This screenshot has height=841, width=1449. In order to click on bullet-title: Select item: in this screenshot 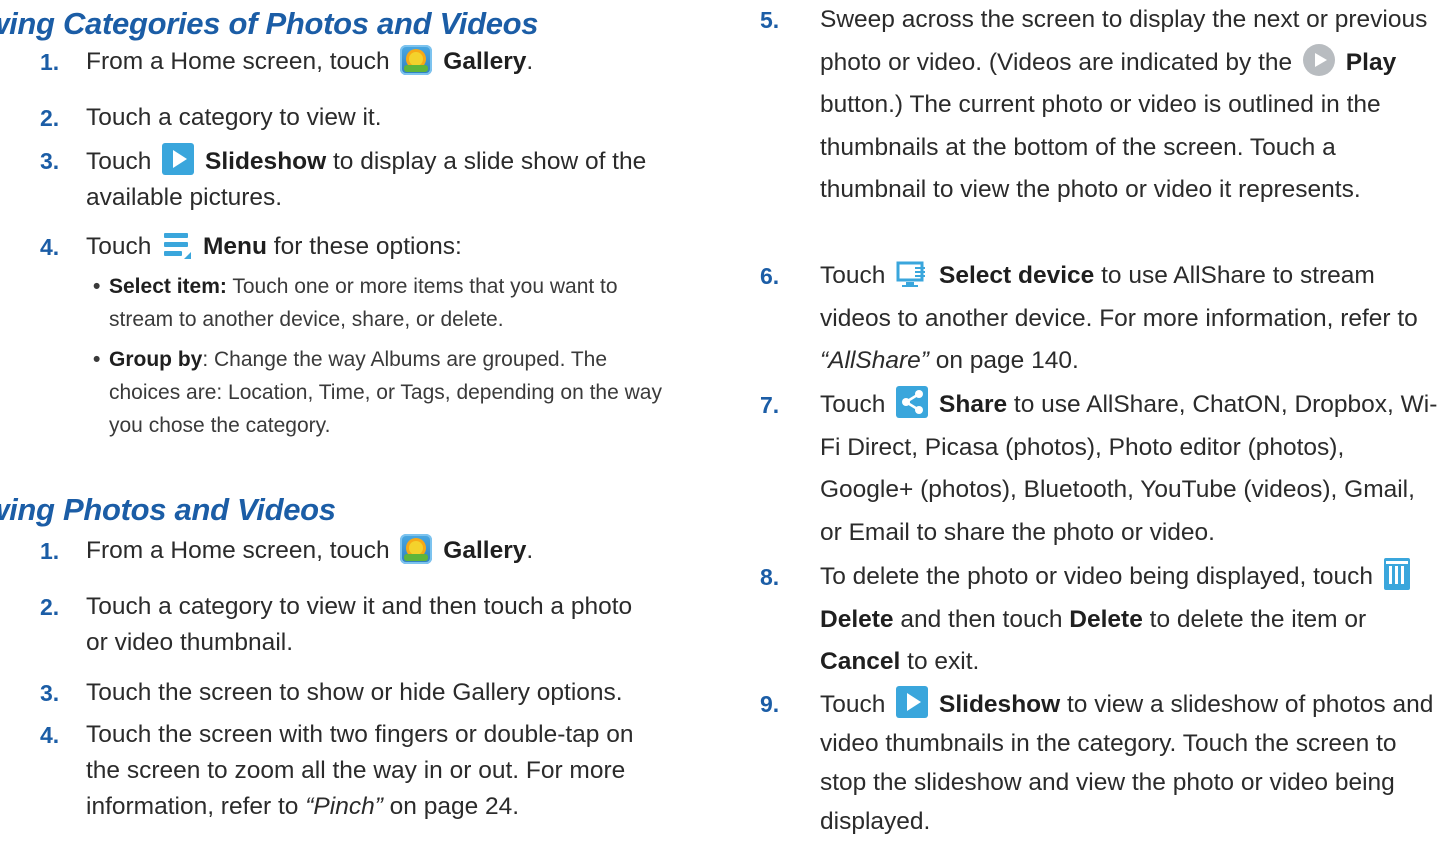, I will do `click(168, 286)`.